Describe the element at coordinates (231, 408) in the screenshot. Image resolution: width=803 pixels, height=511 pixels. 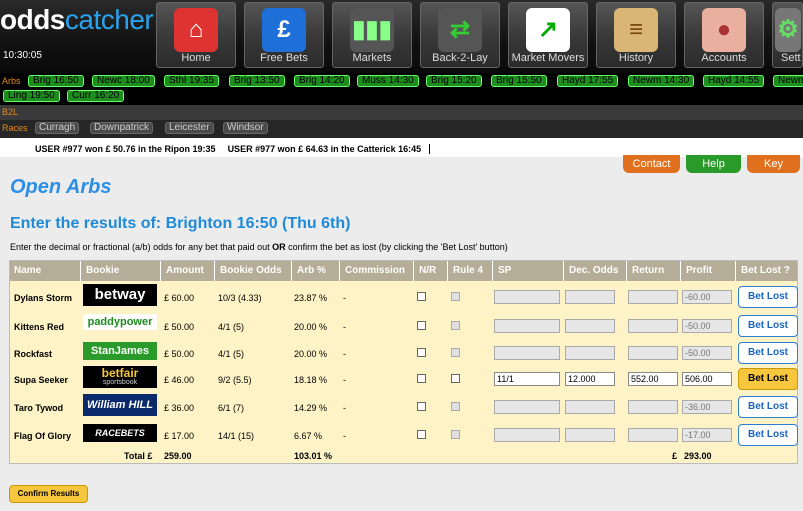
I see `bookie-odds: 6/1 (7)` at that location.